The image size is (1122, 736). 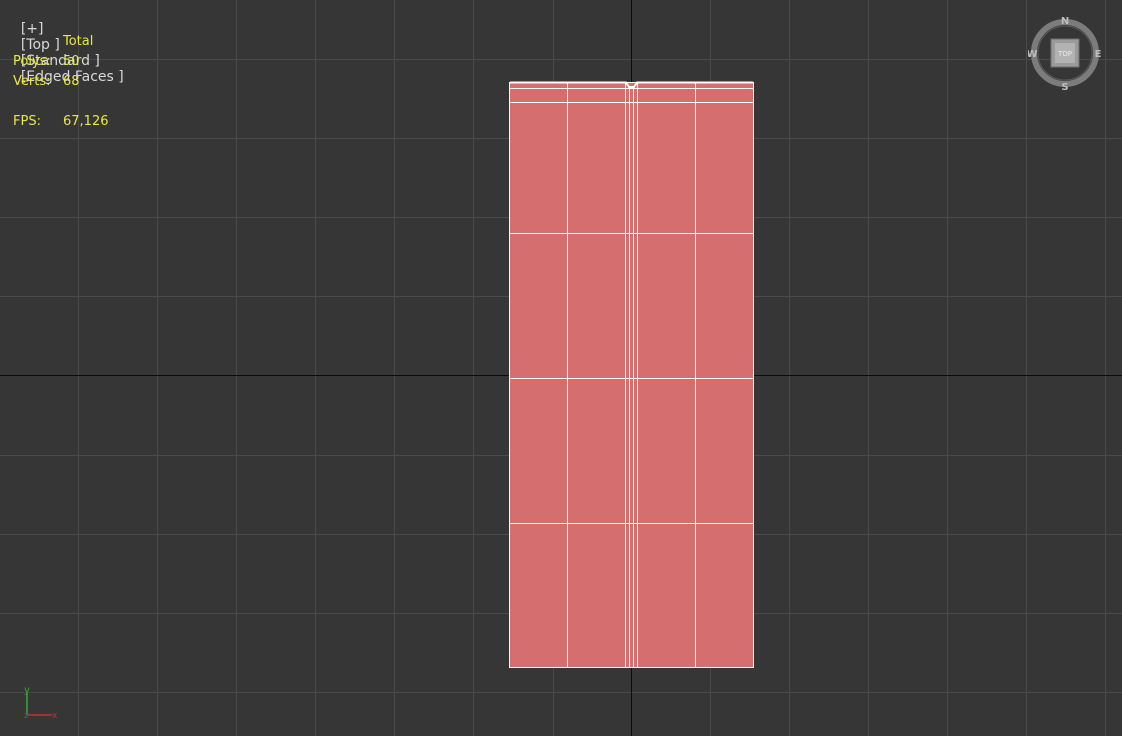 I want to click on viewport-general-menu: [+], so click(x=32, y=29).